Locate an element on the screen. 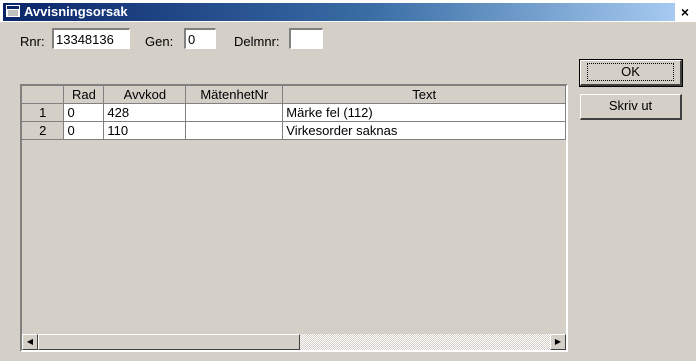 The image size is (696, 361). print-button: Skriv ut is located at coordinates (631, 107).